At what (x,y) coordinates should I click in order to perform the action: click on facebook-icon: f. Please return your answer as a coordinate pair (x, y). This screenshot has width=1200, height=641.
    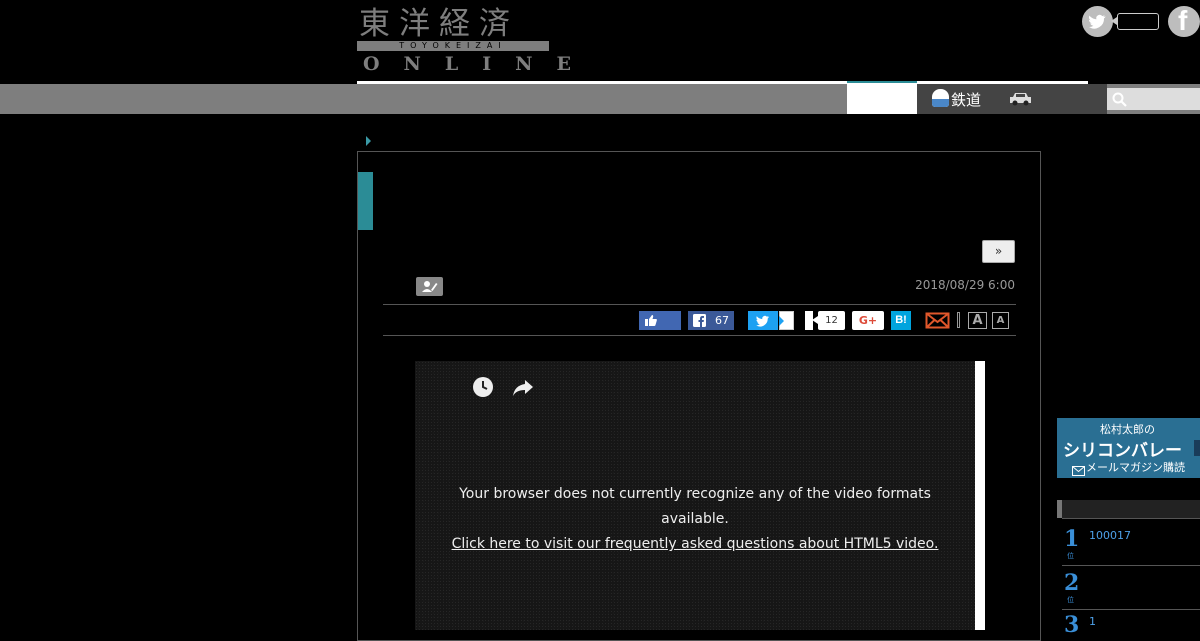
    Looking at the image, I should click on (1184, 21).